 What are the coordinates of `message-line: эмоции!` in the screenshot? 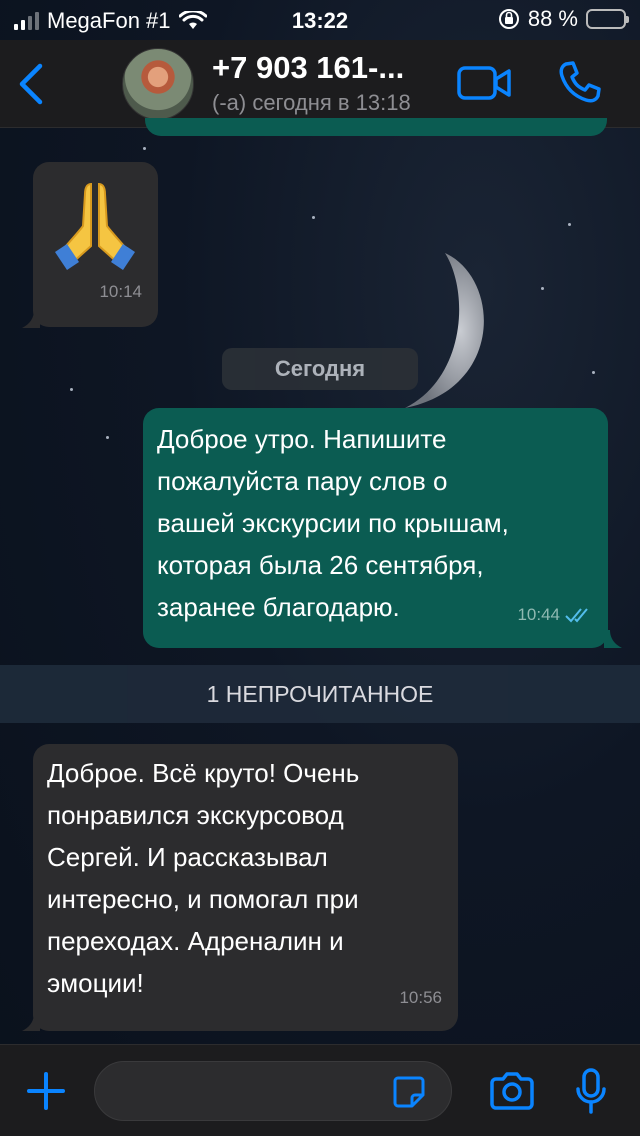 It's located at (95, 983).